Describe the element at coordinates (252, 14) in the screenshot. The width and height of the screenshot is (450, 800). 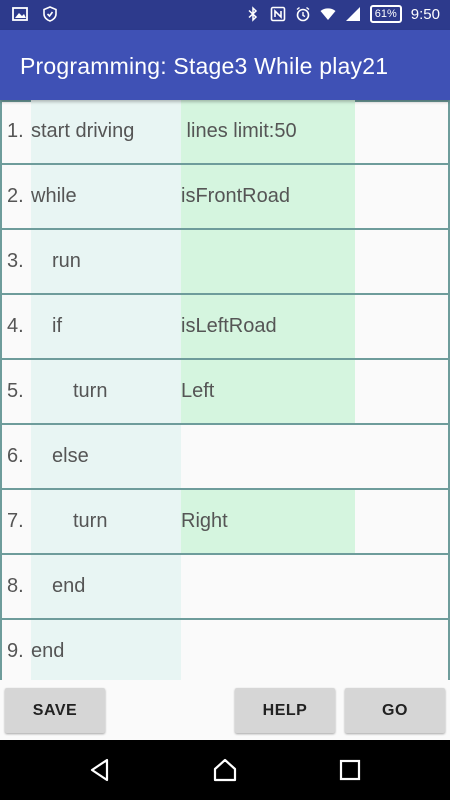
I see `bluetooth-icon` at that location.